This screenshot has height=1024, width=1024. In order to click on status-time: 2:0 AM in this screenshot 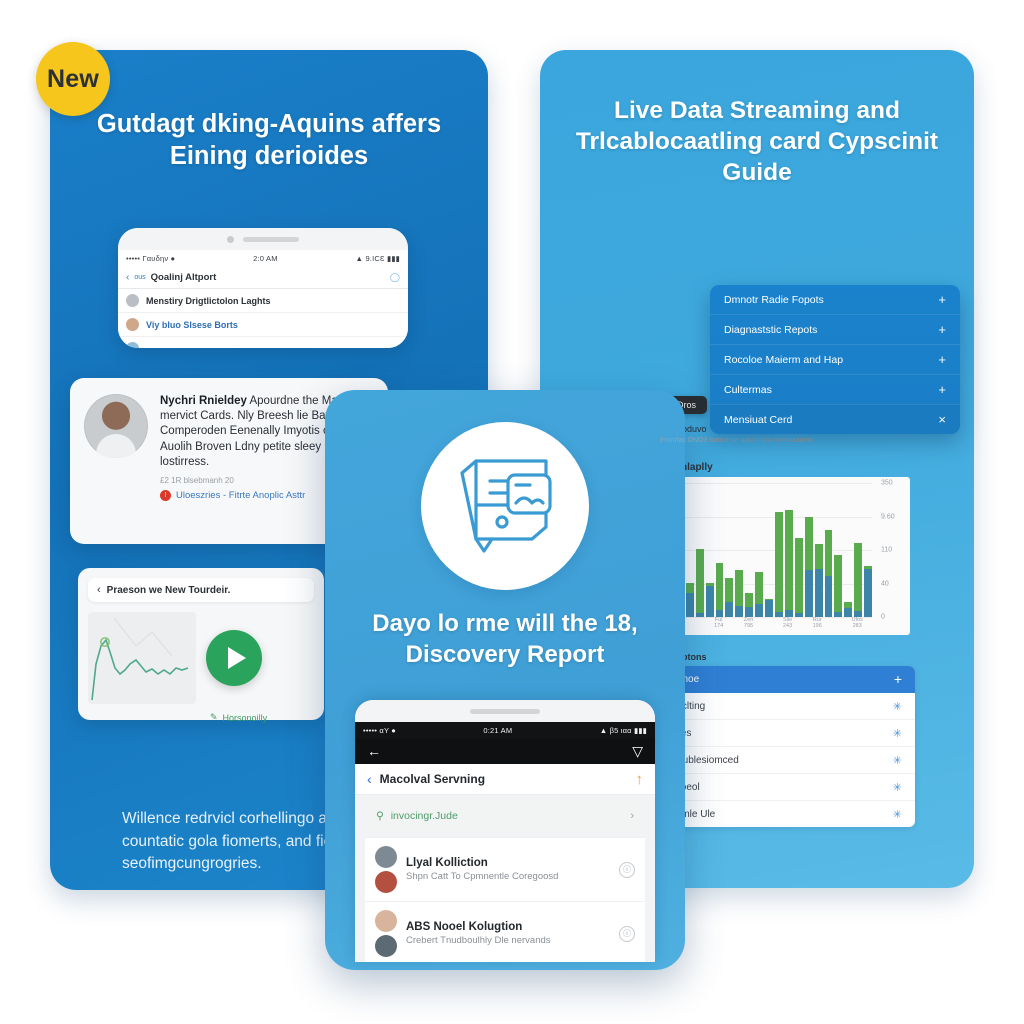, I will do `click(265, 258)`.